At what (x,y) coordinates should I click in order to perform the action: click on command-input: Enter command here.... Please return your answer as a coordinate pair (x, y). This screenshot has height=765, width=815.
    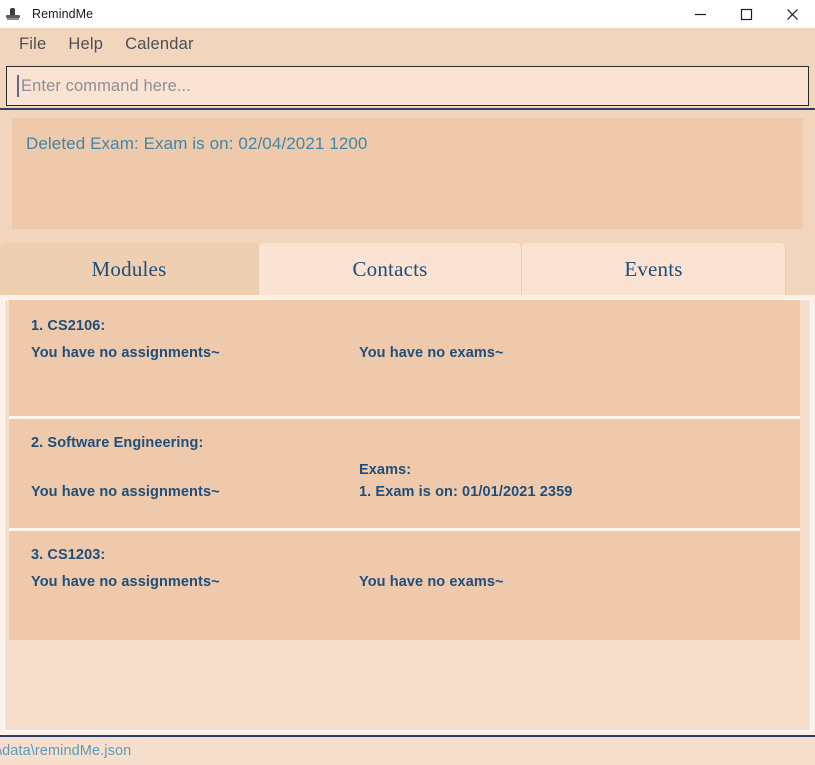
    Looking at the image, I should click on (407, 86).